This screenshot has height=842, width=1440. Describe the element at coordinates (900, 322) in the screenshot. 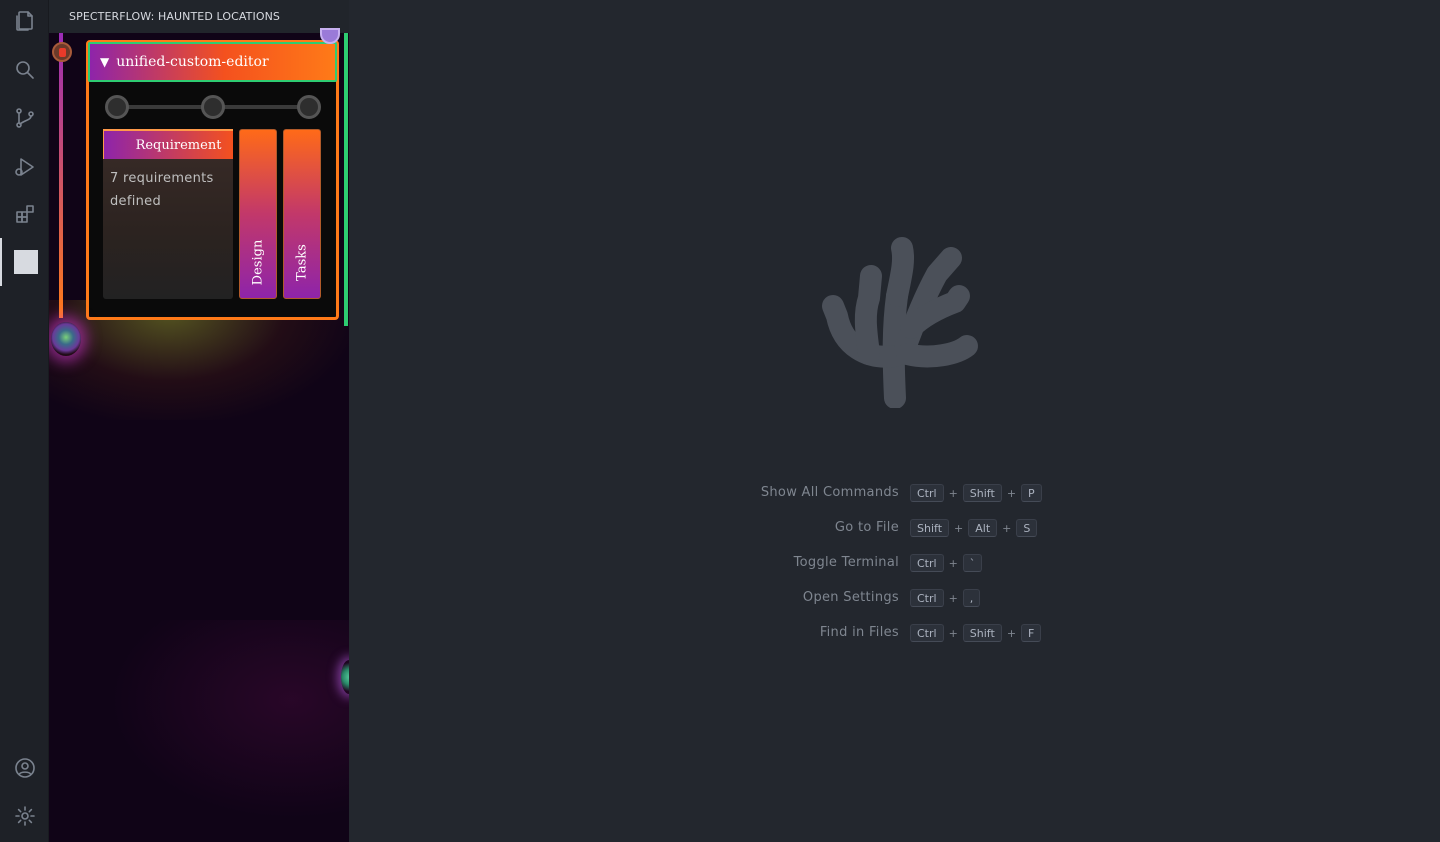

I see `vscodium-logo-icon` at that location.